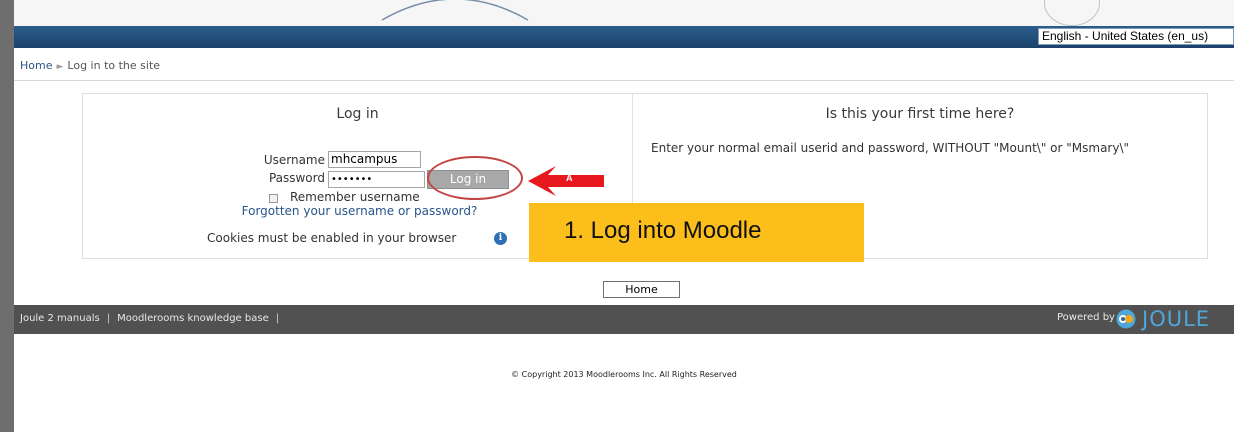 This screenshot has width=1234, height=432. I want to click on login-title: Log in, so click(357, 114).